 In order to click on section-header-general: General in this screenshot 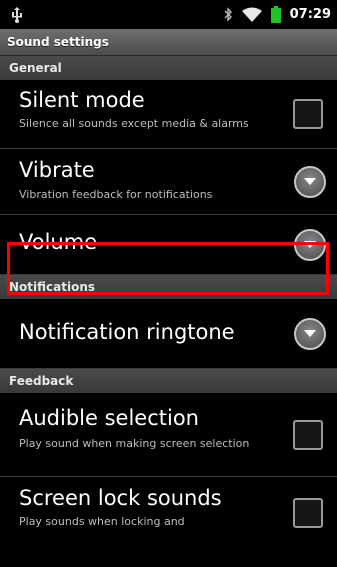, I will do `click(168, 68)`.